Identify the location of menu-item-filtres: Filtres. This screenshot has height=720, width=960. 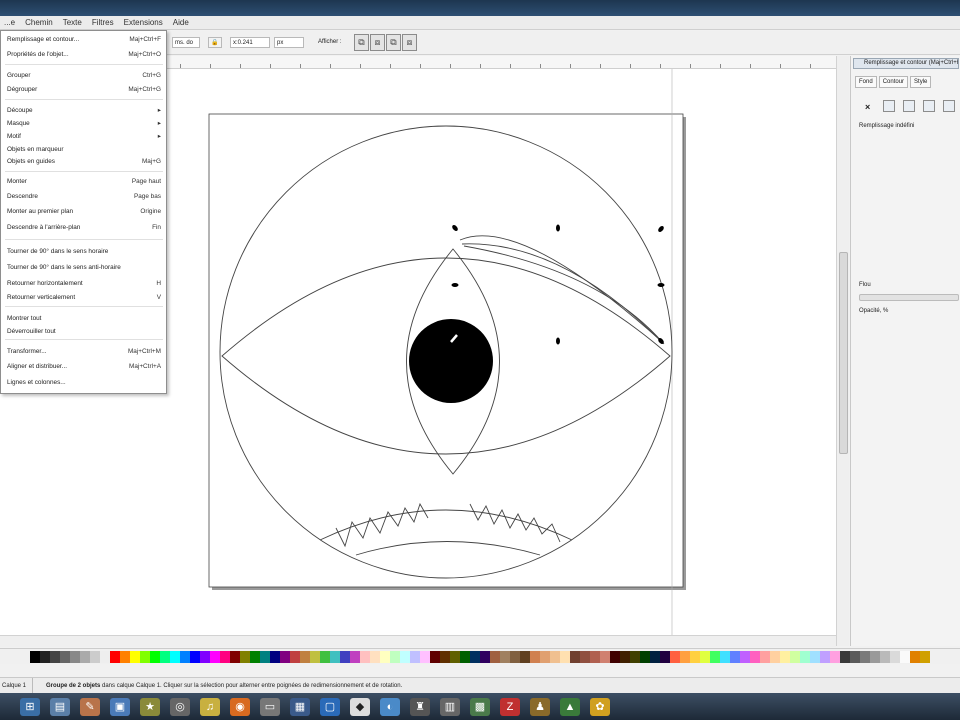
(103, 22).